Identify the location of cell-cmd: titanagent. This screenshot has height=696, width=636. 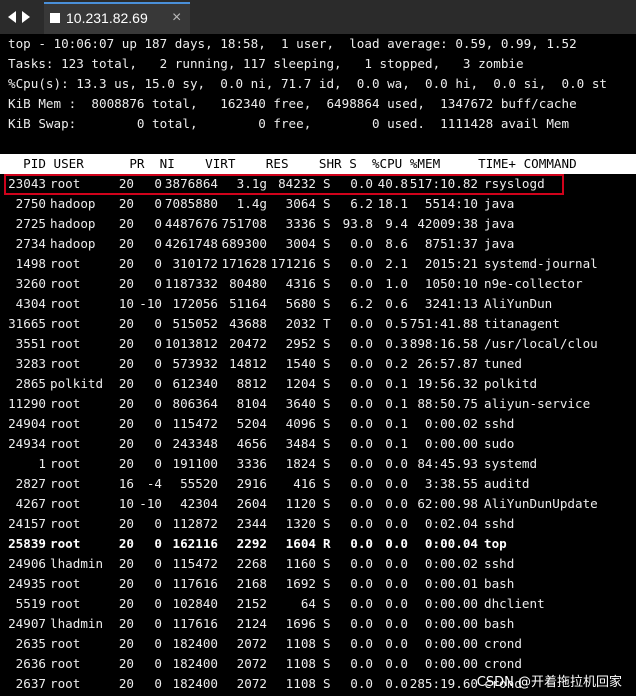
(522, 323).